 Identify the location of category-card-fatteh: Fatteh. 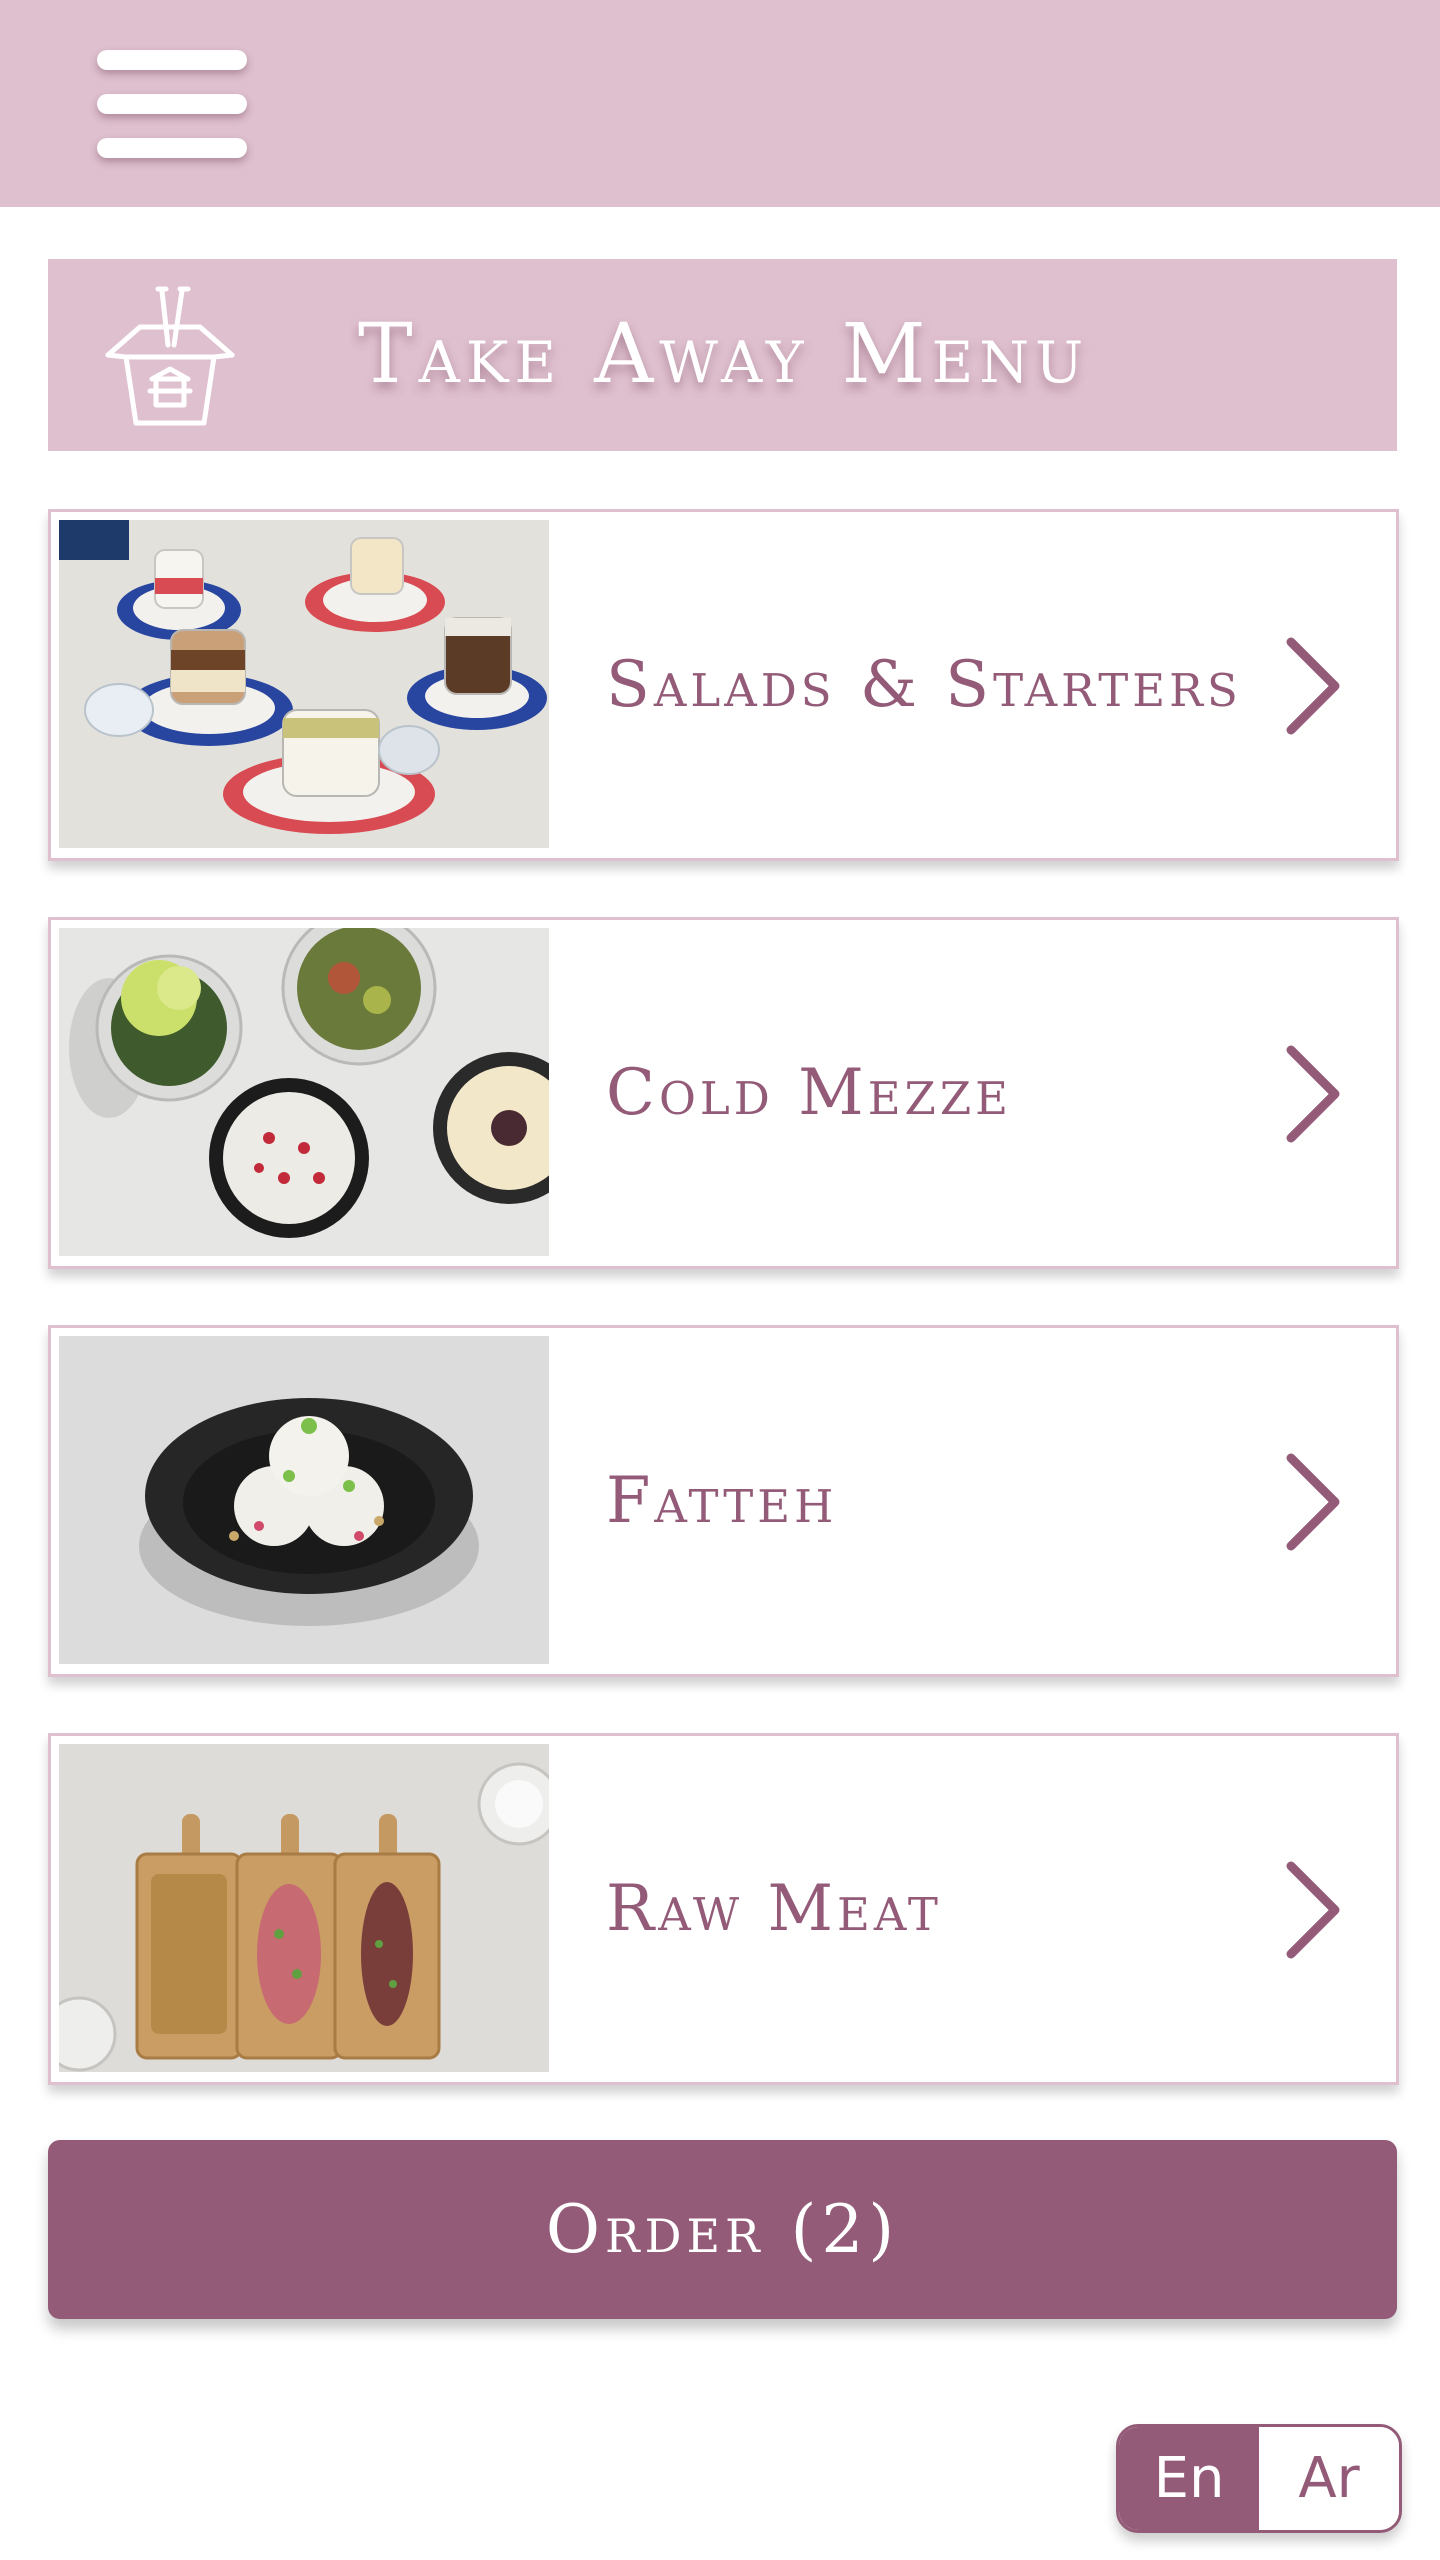
(723, 1501).